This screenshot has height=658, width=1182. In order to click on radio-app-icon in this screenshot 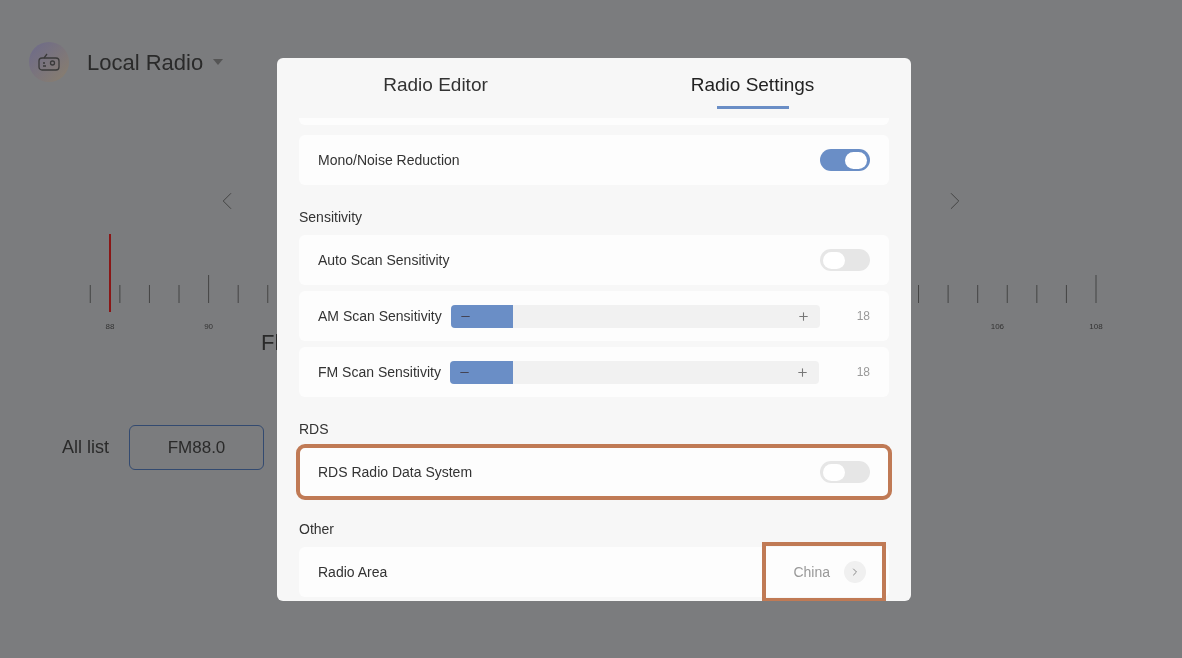, I will do `click(49, 62)`.